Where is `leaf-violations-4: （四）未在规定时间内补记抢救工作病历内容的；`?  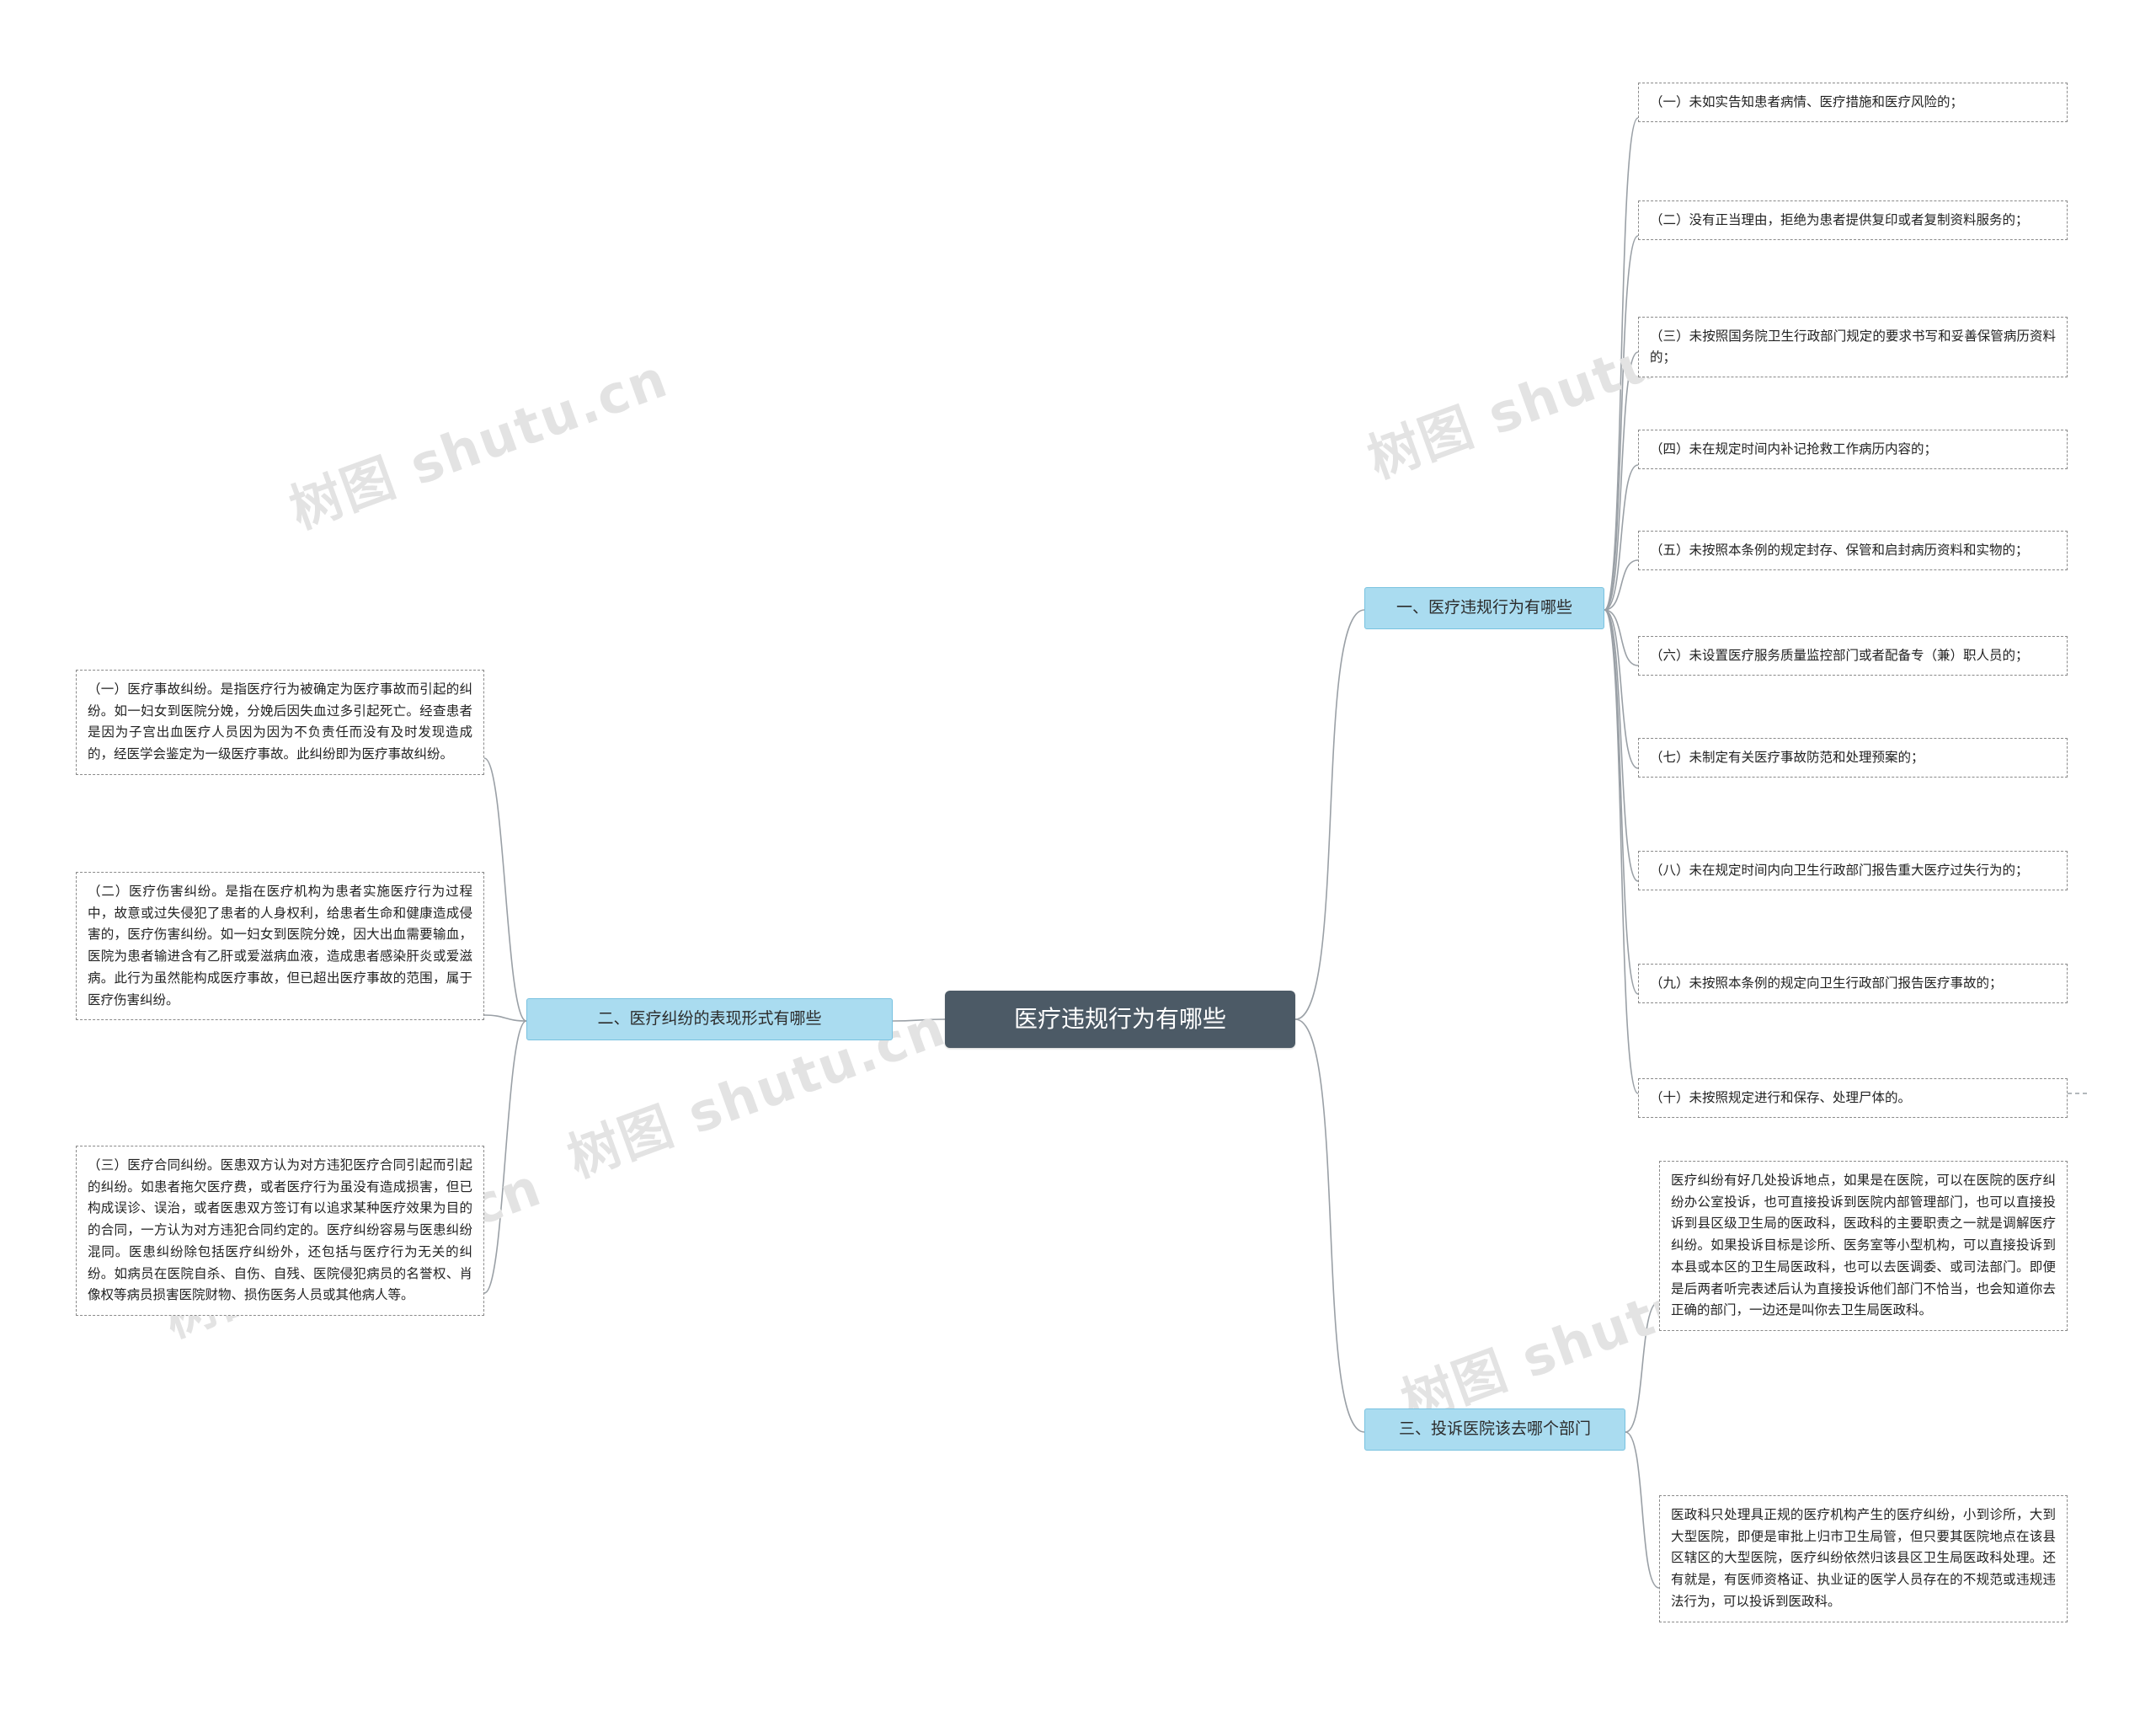 leaf-violations-4: （四）未在规定时间内补记抢救工作病历内容的； is located at coordinates (1853, 450).